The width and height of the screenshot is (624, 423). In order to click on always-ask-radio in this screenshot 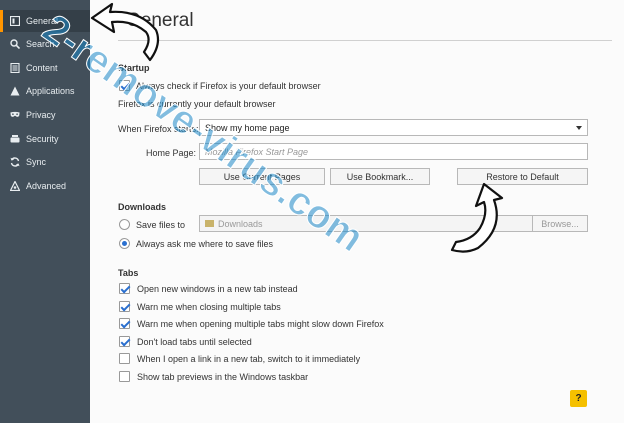, I will do `click(124, 243)`.